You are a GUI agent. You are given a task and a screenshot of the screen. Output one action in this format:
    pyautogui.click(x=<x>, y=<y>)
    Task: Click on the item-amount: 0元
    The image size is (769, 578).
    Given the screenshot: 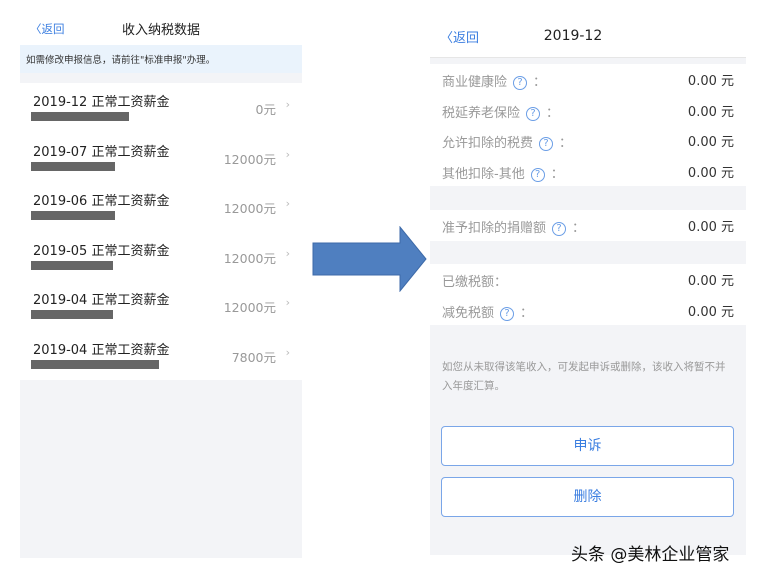 What is the action you would take?
    pyautogui.click(x=265, y=109)
    